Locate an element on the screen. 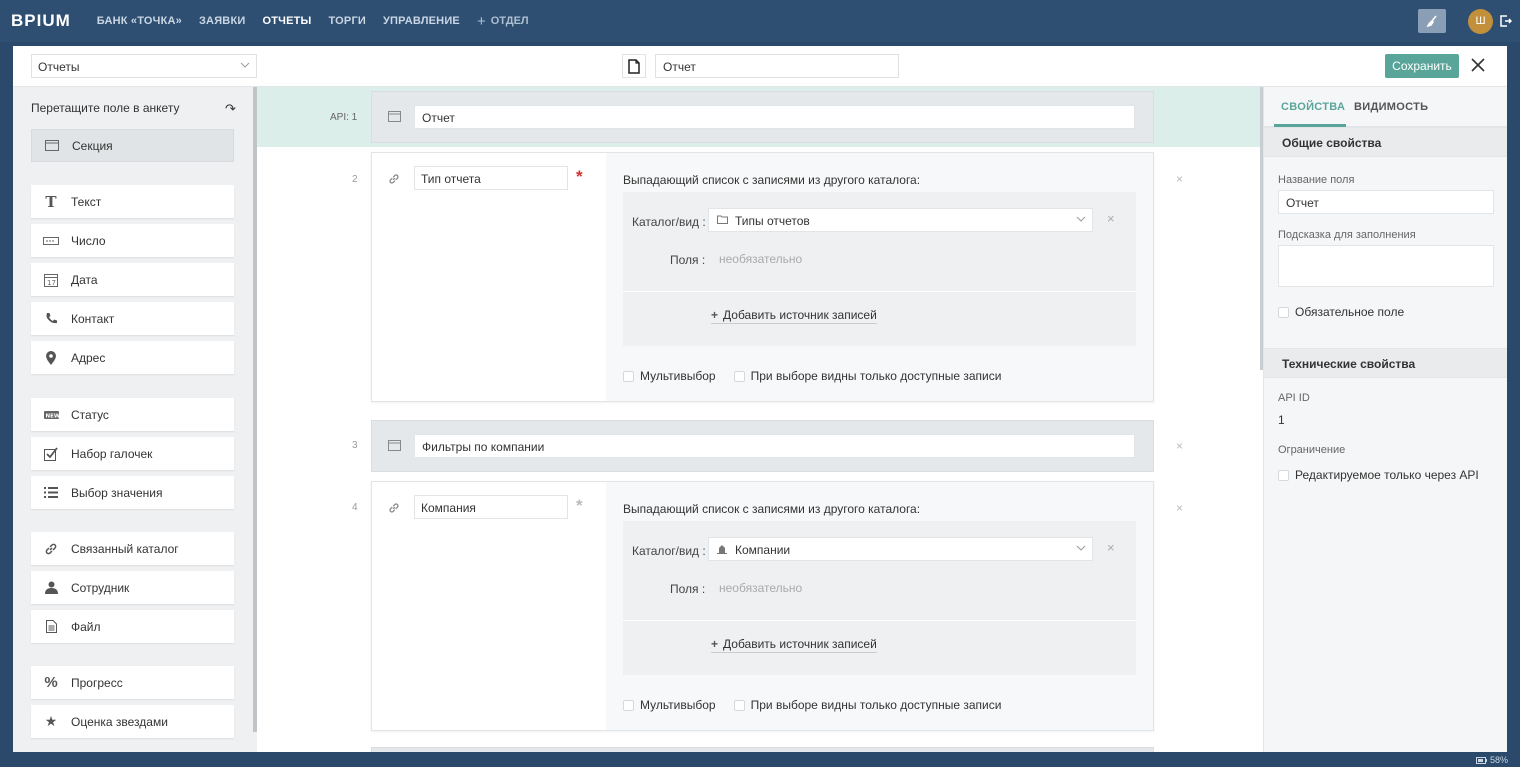 This screenshot has height=767, width=1520. palette-item-label: Секция is located at coordinates (92, 145).